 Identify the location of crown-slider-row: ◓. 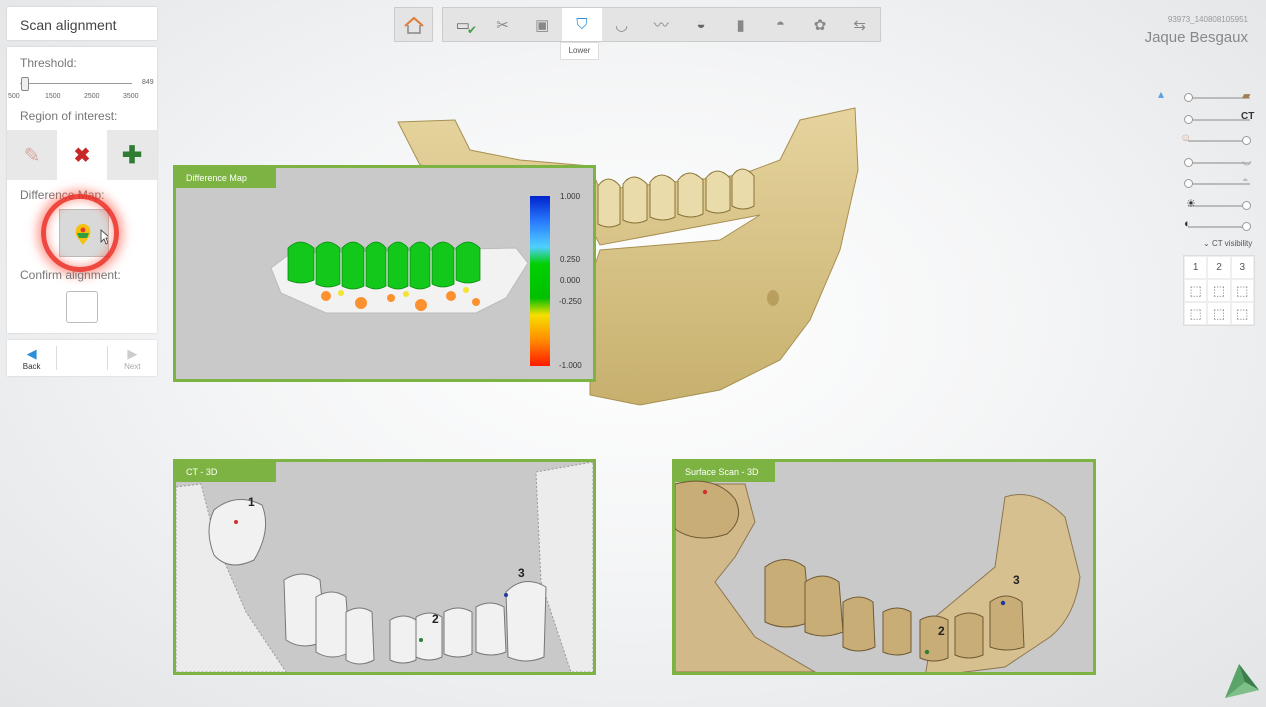
(1206, 183).